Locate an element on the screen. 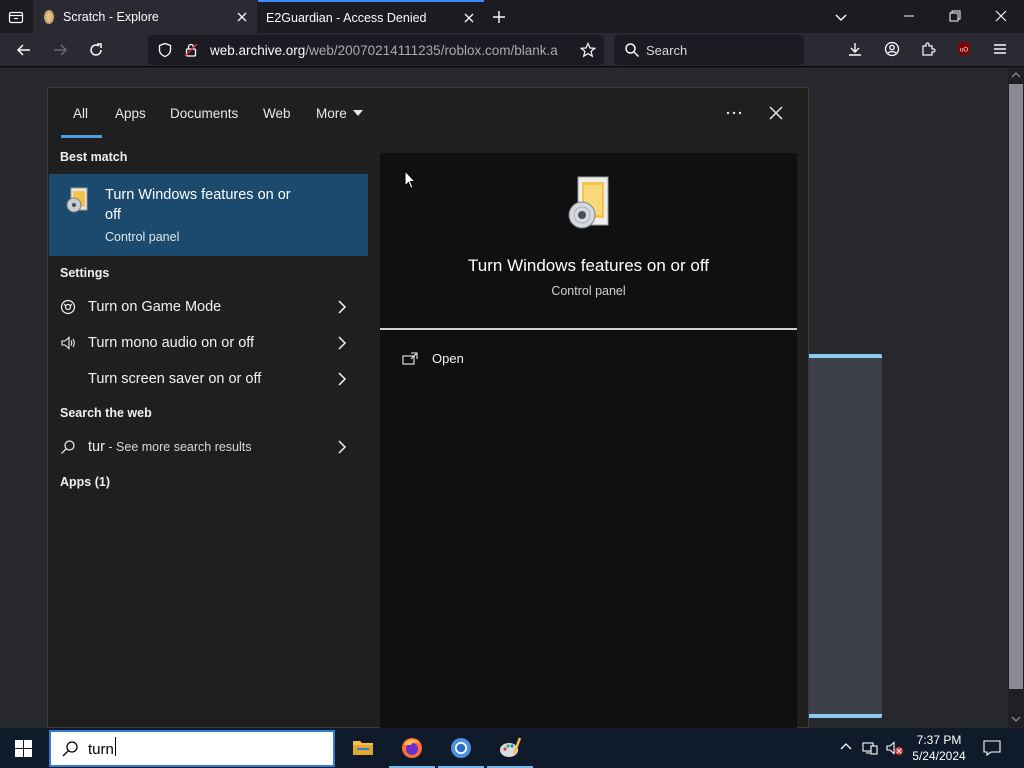 The image size is (1024, 768). system-clock: 7:37 PM 5/24/2024 is located at coordinates (939, 748).